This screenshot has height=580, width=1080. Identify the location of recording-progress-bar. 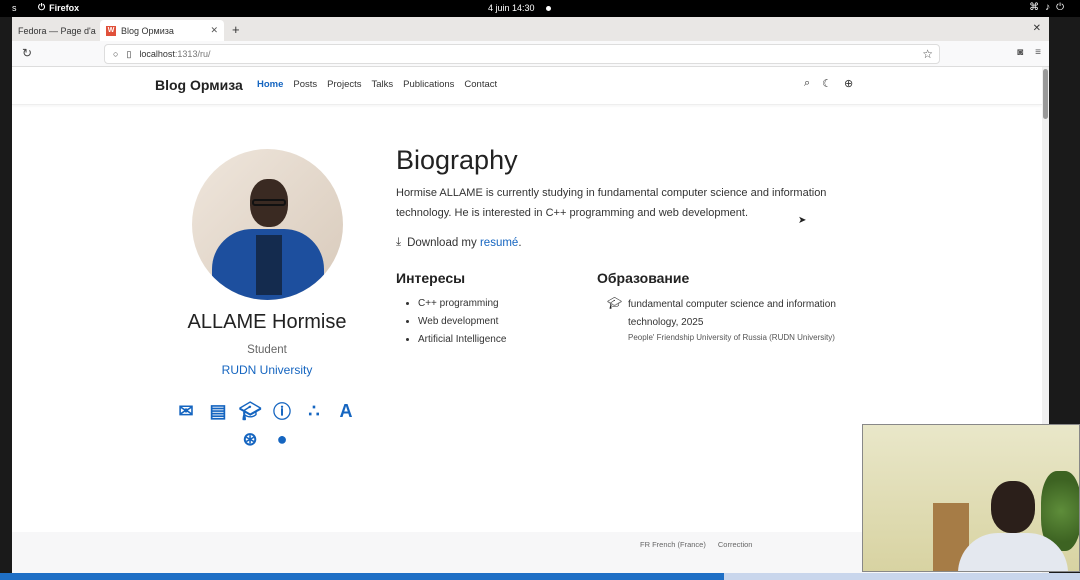
(540, 576).